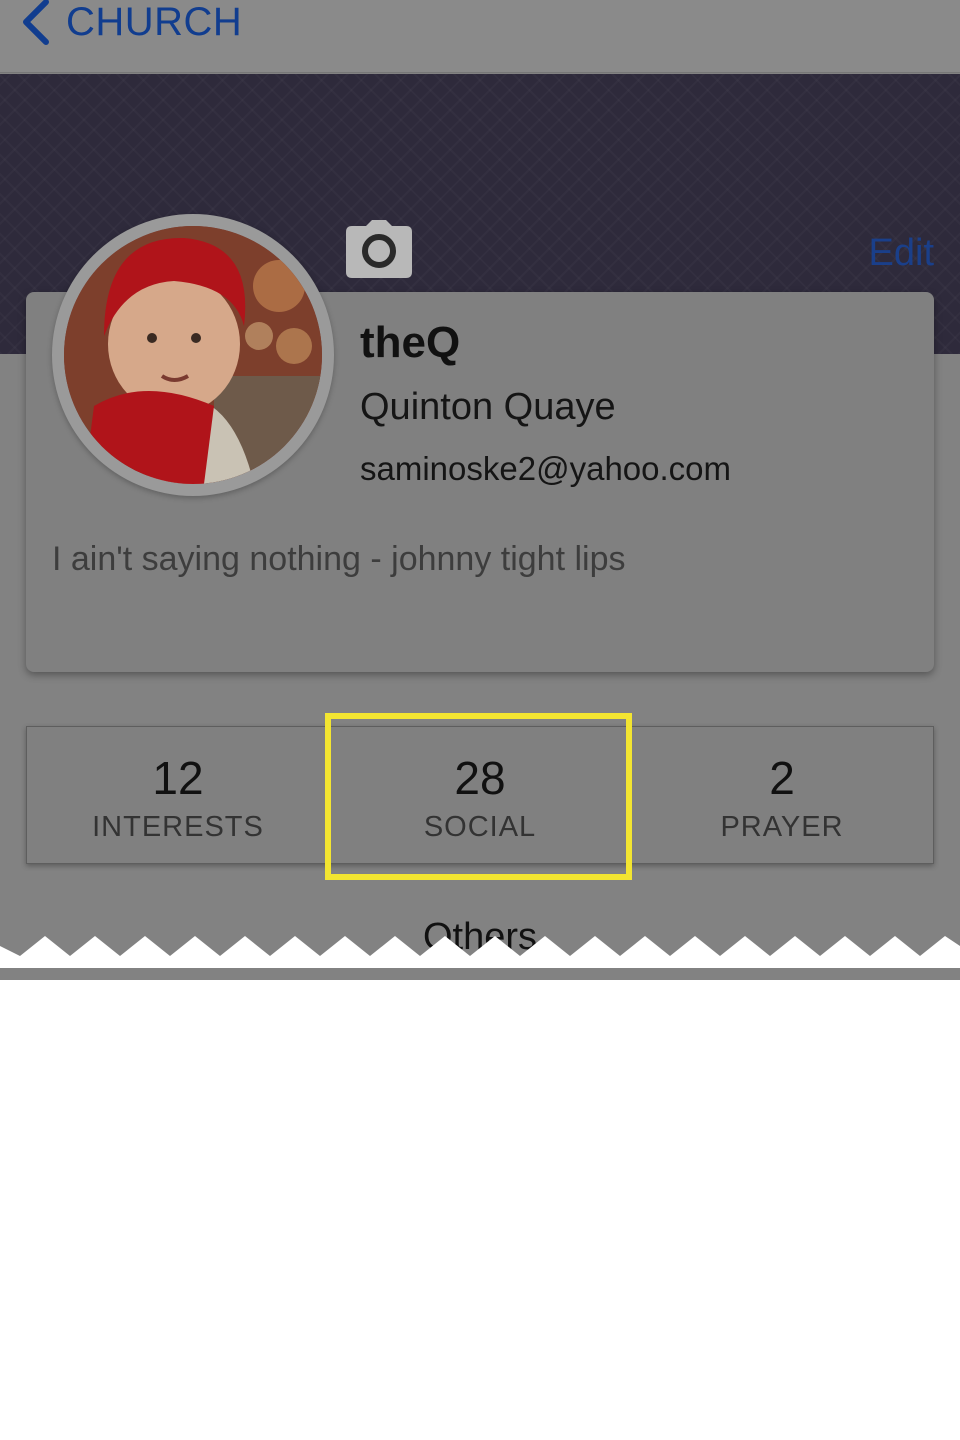 The height and width of the screenshot is (1440, 960). I want to click on avatar, so click(193, 355).